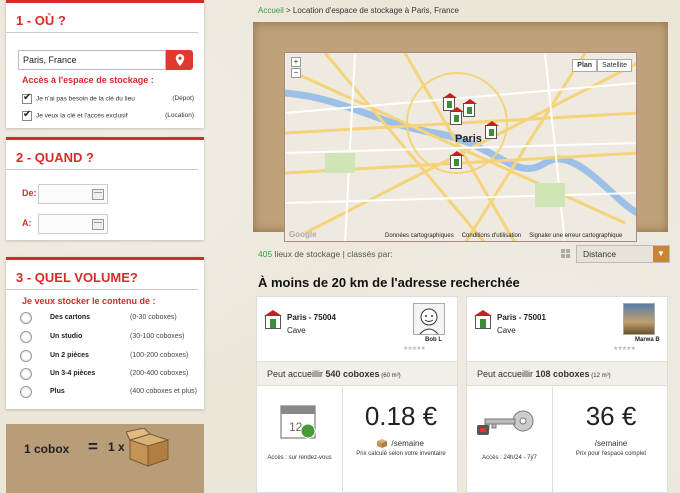  What do you see at coordinates (57, 391) in the screenshot?
I see `volume-option-name: Plus` at bounding box center [57, 391].